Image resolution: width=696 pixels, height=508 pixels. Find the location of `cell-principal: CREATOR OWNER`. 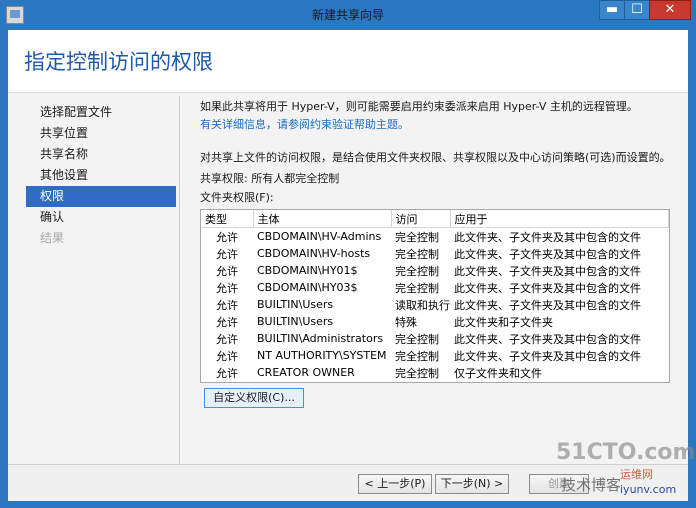

cell-principal: CREATOR OWNER is located at coordinates (306, 372).